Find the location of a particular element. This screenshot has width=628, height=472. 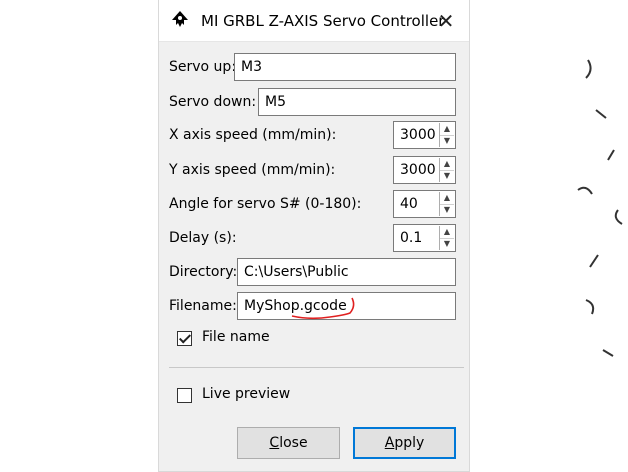

separator is located at coordinates (316, 367).